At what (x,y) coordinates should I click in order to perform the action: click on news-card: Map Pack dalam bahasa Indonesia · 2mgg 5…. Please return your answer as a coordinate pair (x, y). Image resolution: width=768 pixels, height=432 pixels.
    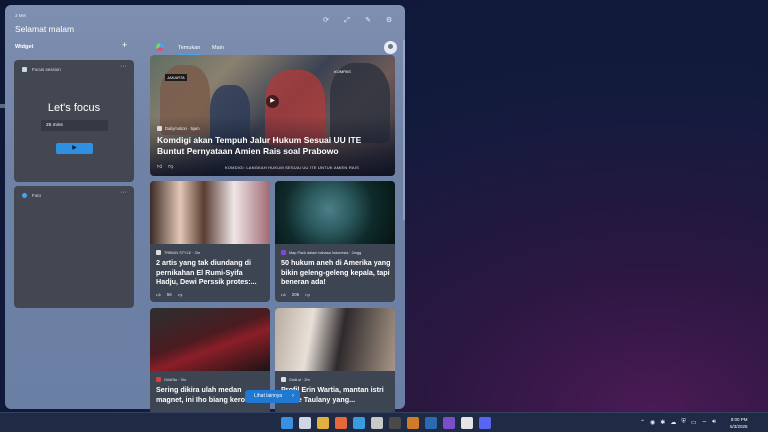
    Looking at the image, I should click on (335, 241).